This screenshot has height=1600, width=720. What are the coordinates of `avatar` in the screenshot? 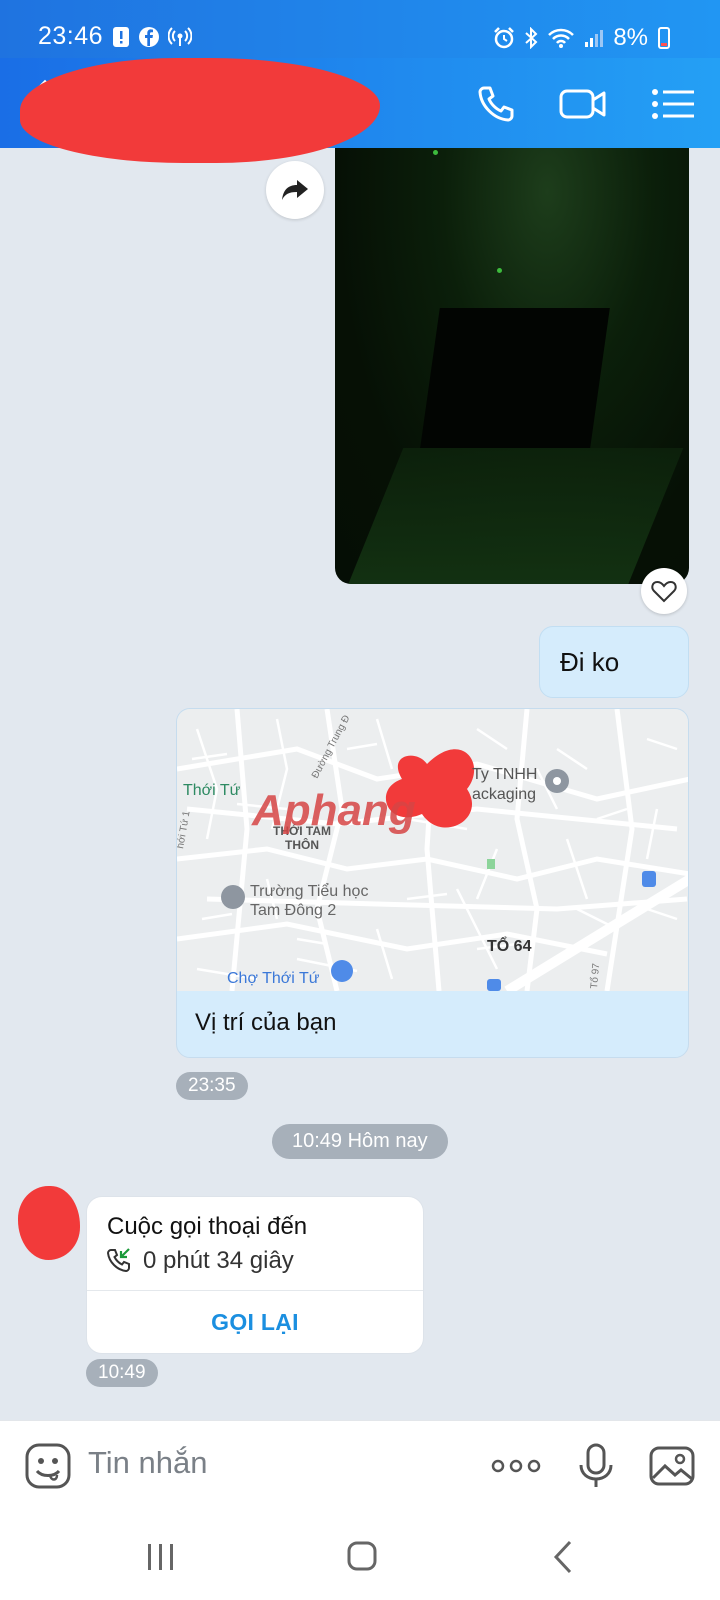 It's located at (49, 1223).